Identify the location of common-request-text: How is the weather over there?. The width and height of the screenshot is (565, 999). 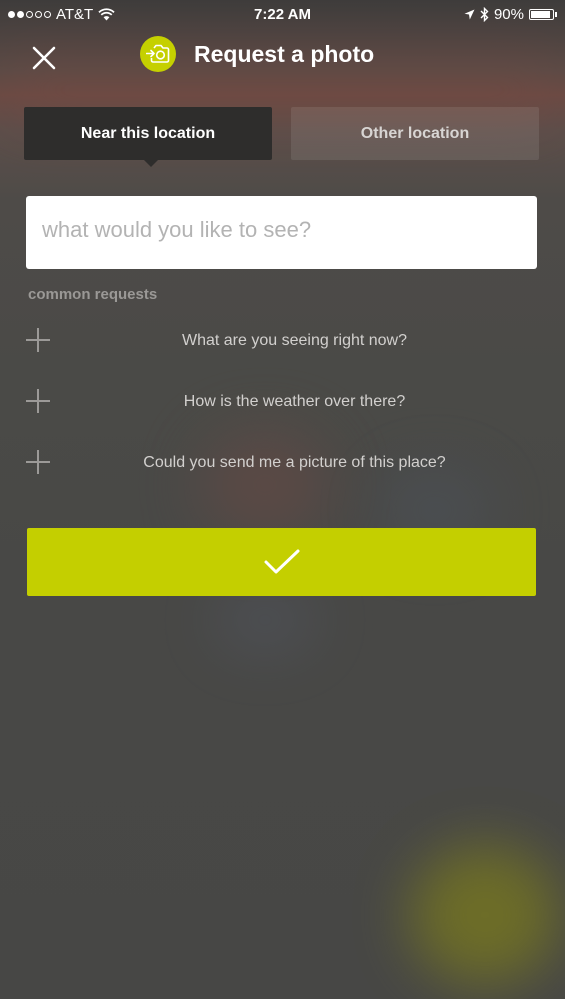
(294, 401).